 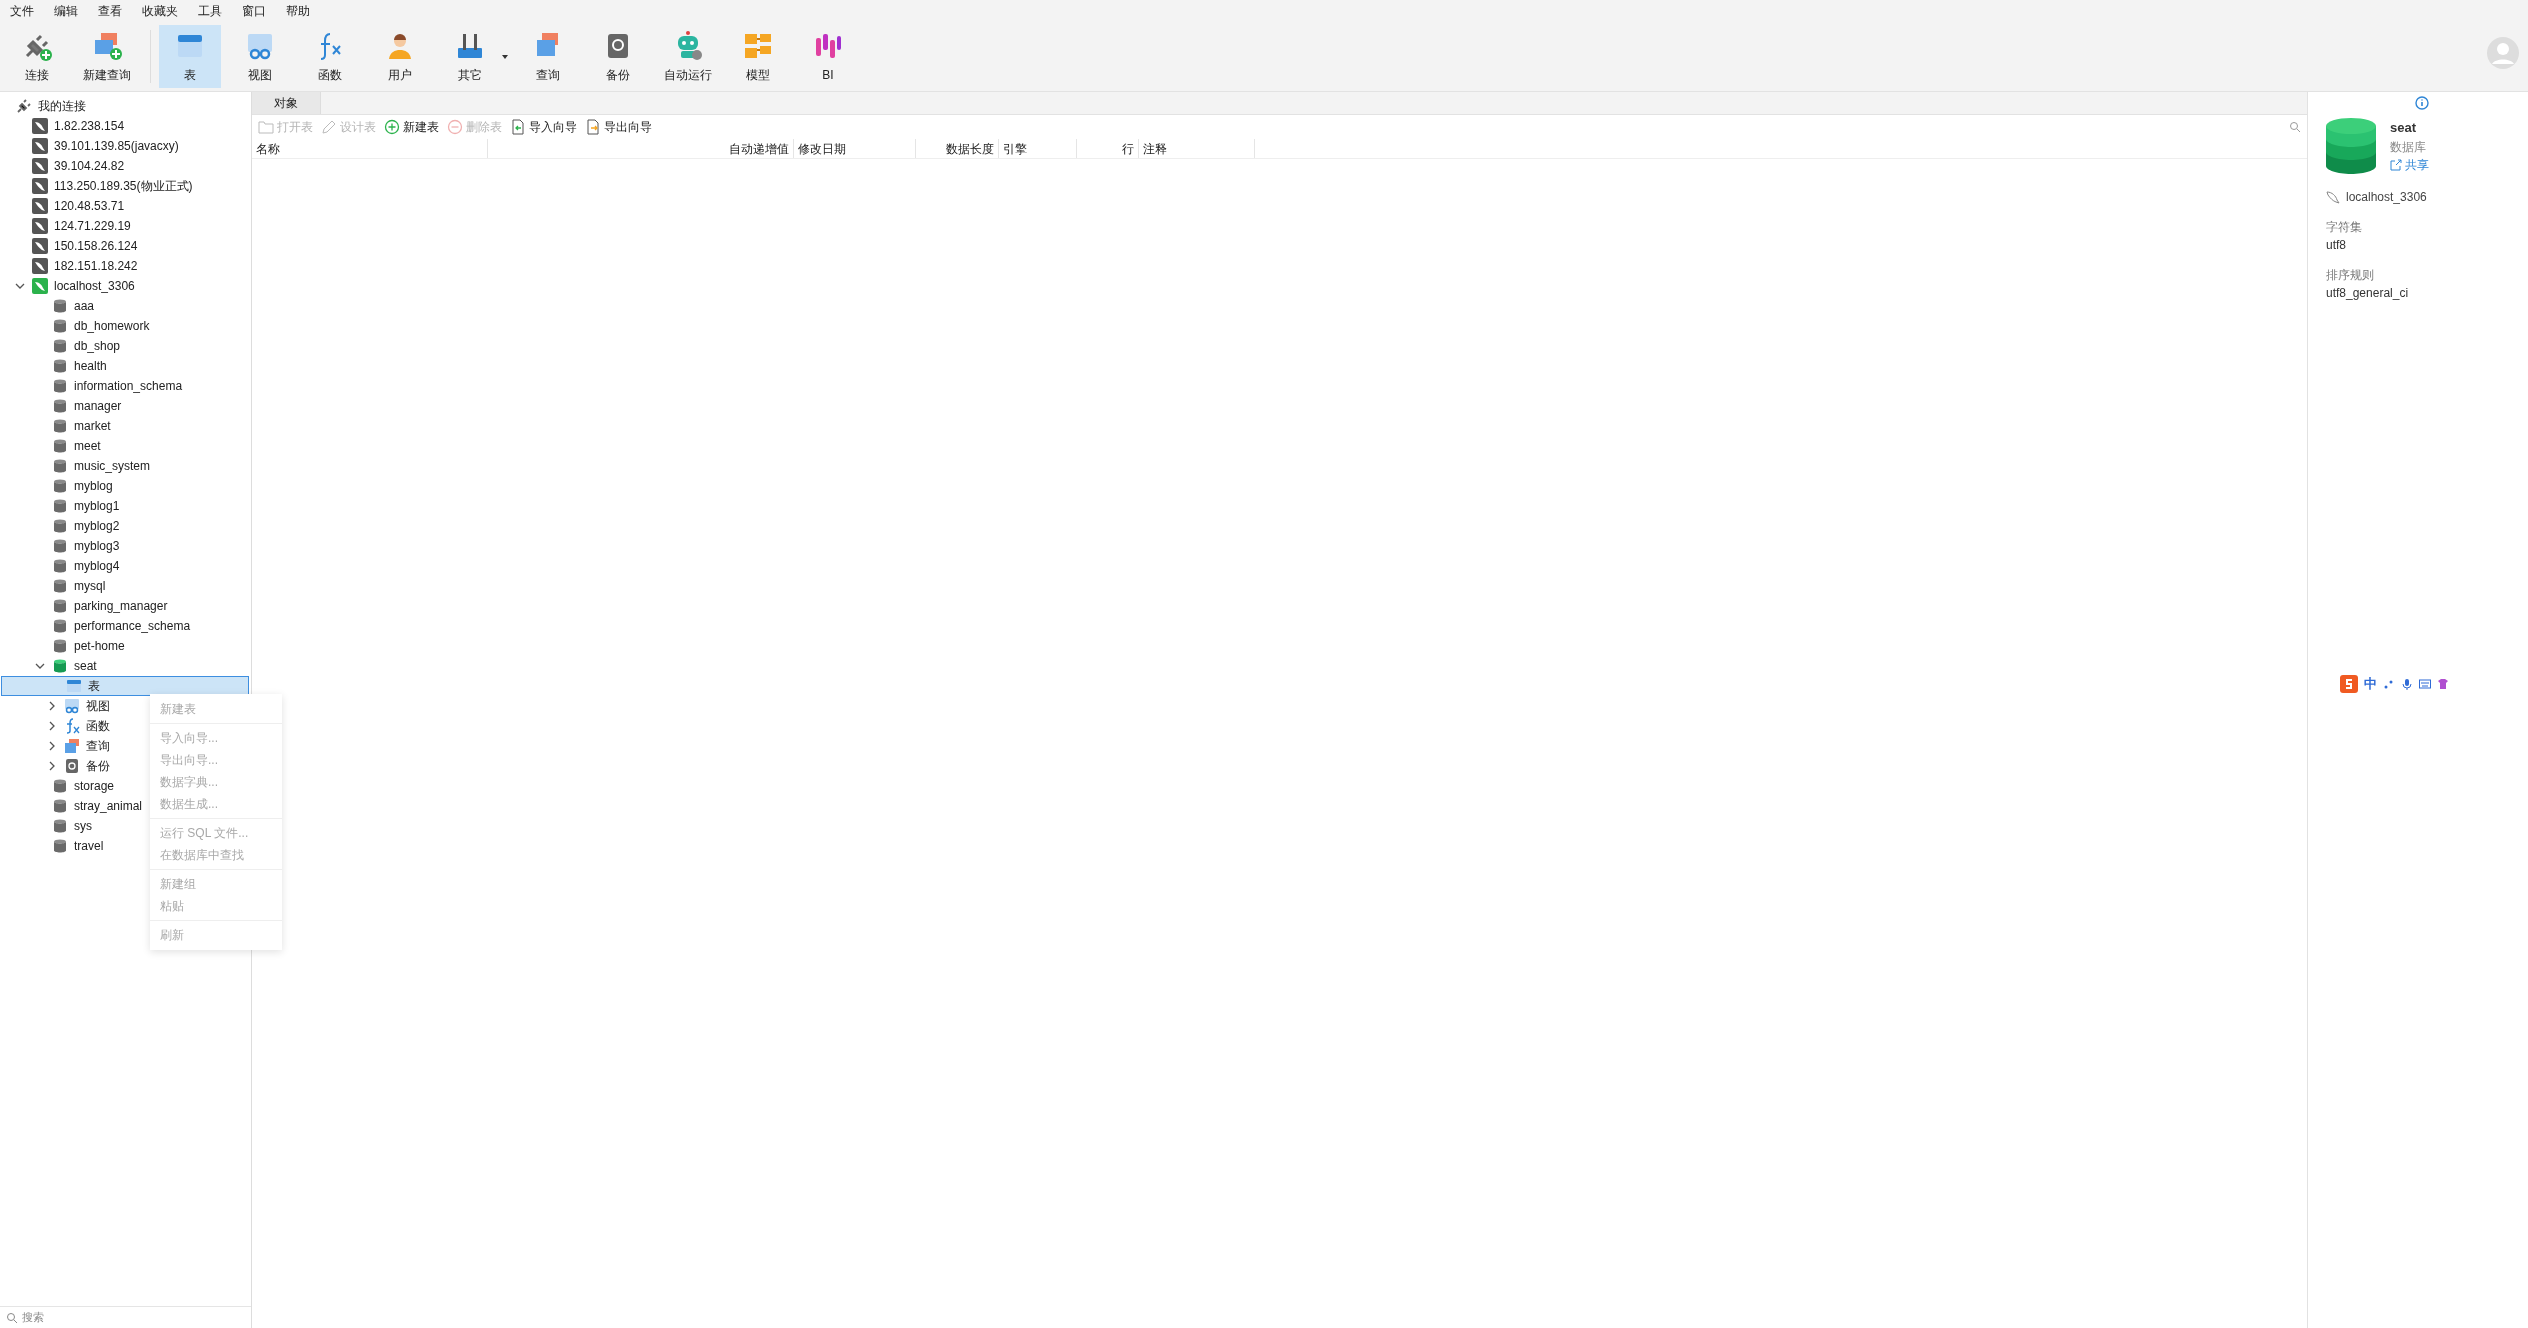 I want to click on query-icon, so click(x=72, y=746).